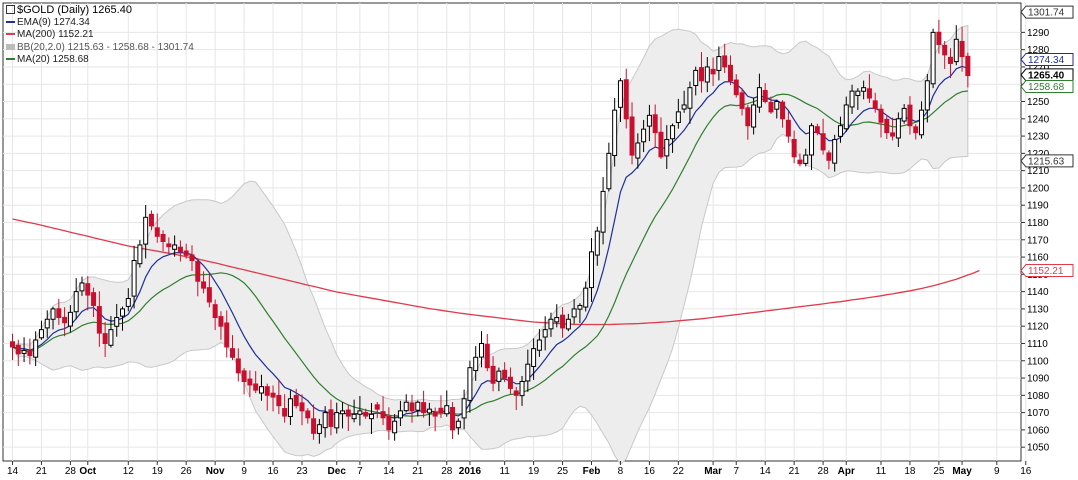  What do you see at coordinates (679, 471) in the screenshot?
I see `x-tick-label: 22` at bounding box center [679, 471].